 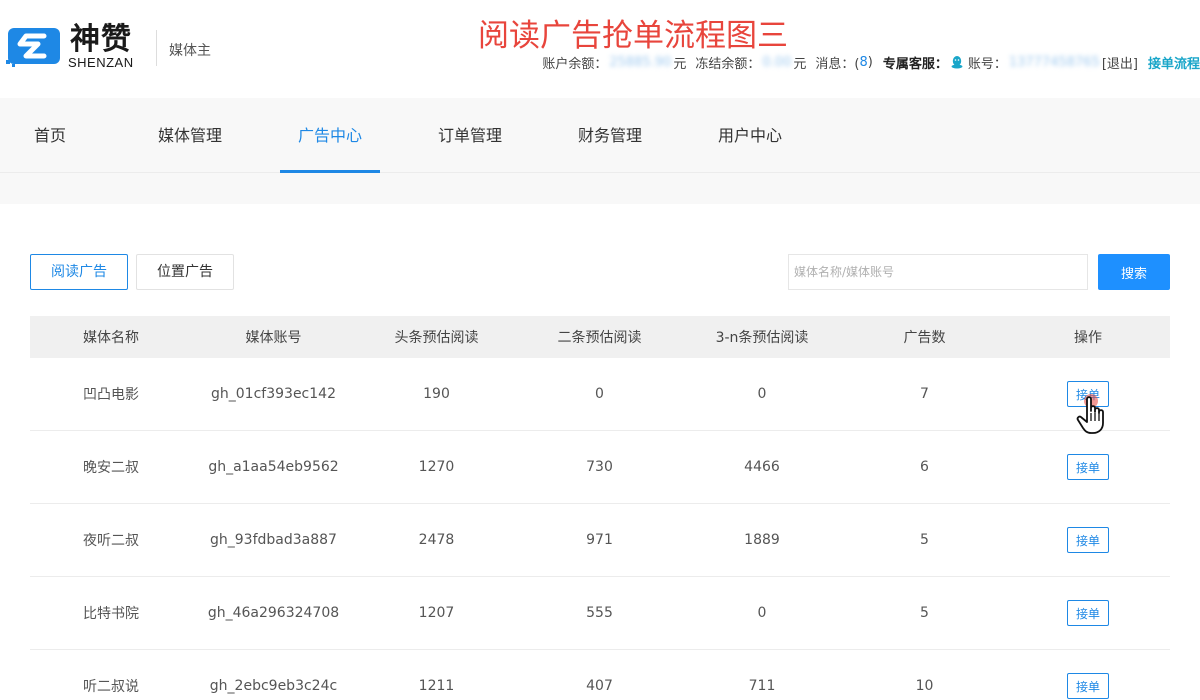 I want to click on cell-media-name: 夜听二叔, so click(x=111, y=541).